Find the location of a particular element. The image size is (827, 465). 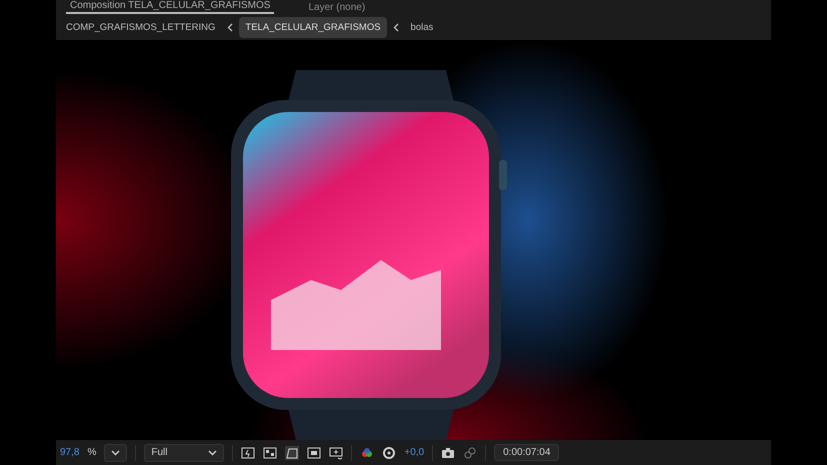

breadcrumb-item: COMP_GRAFISMOS_LETTERING is located at coordinates (141, 27).